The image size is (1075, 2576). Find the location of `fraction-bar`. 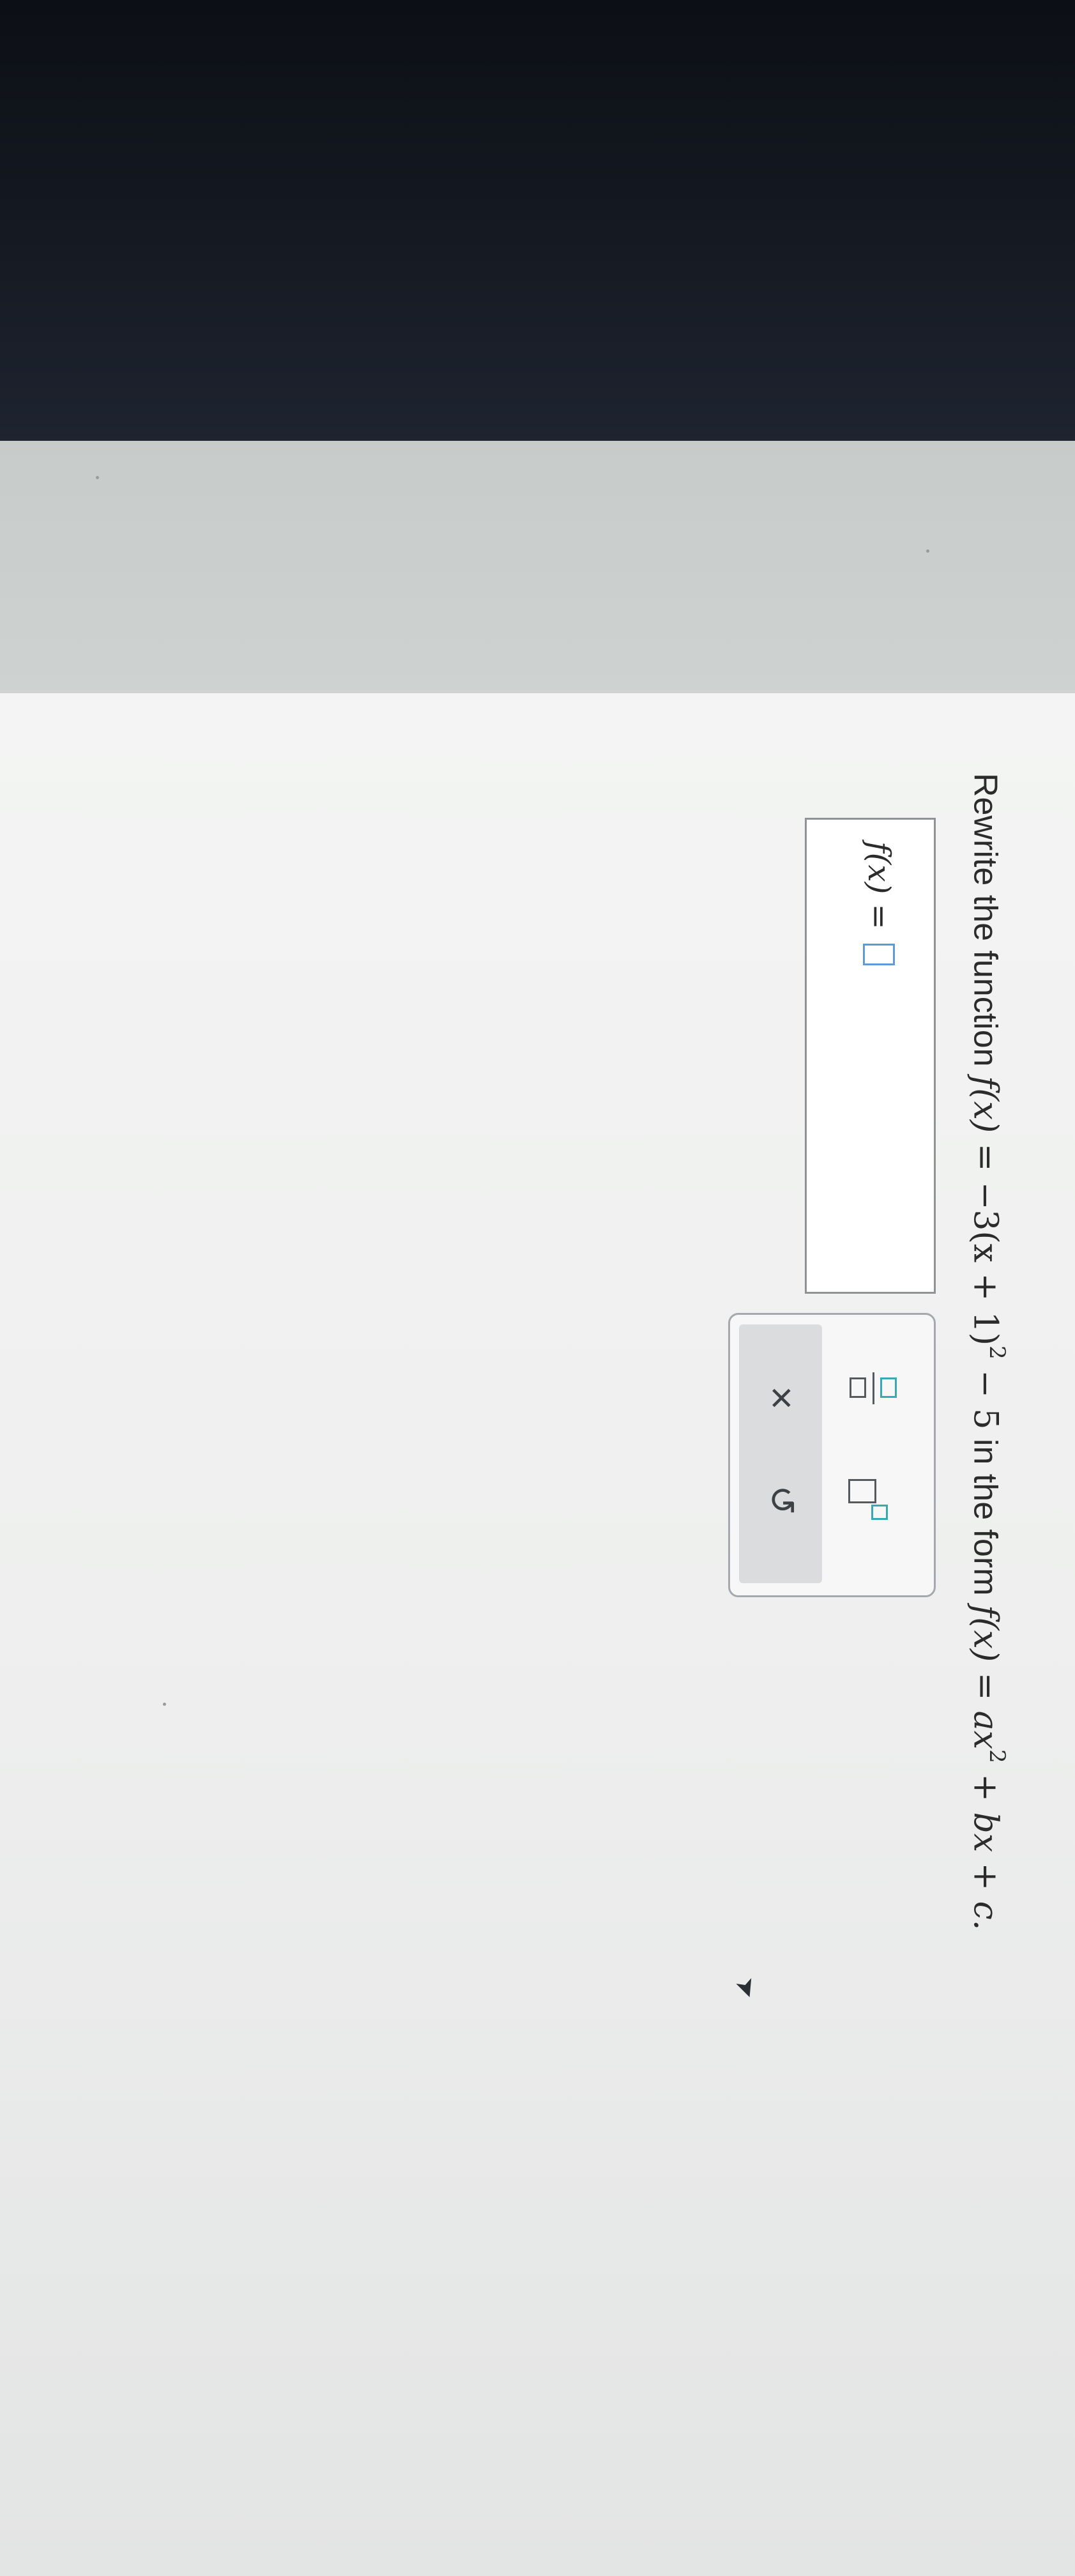

fraction-bar is located at coordinates (873, 1388).